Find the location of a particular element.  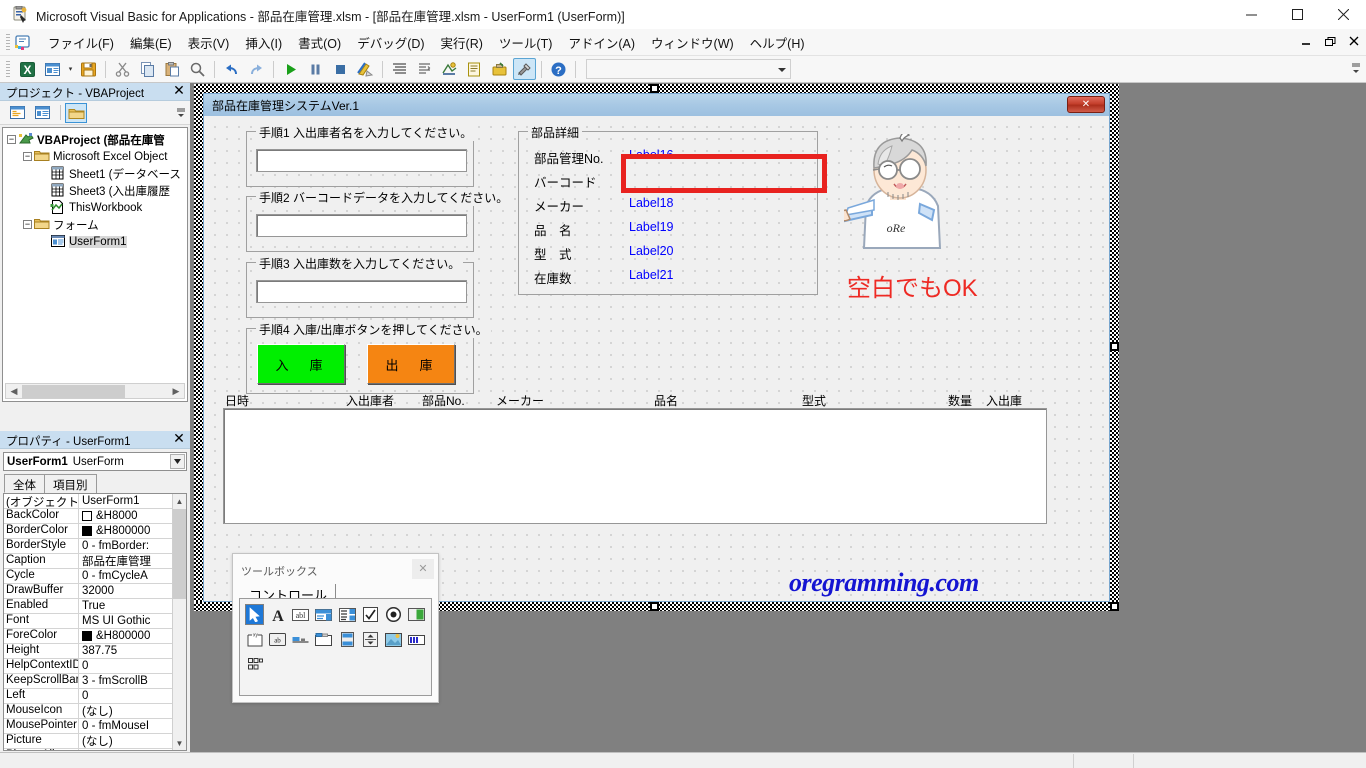

commandbutton-icon: ab is located at coordinates (277, 639).